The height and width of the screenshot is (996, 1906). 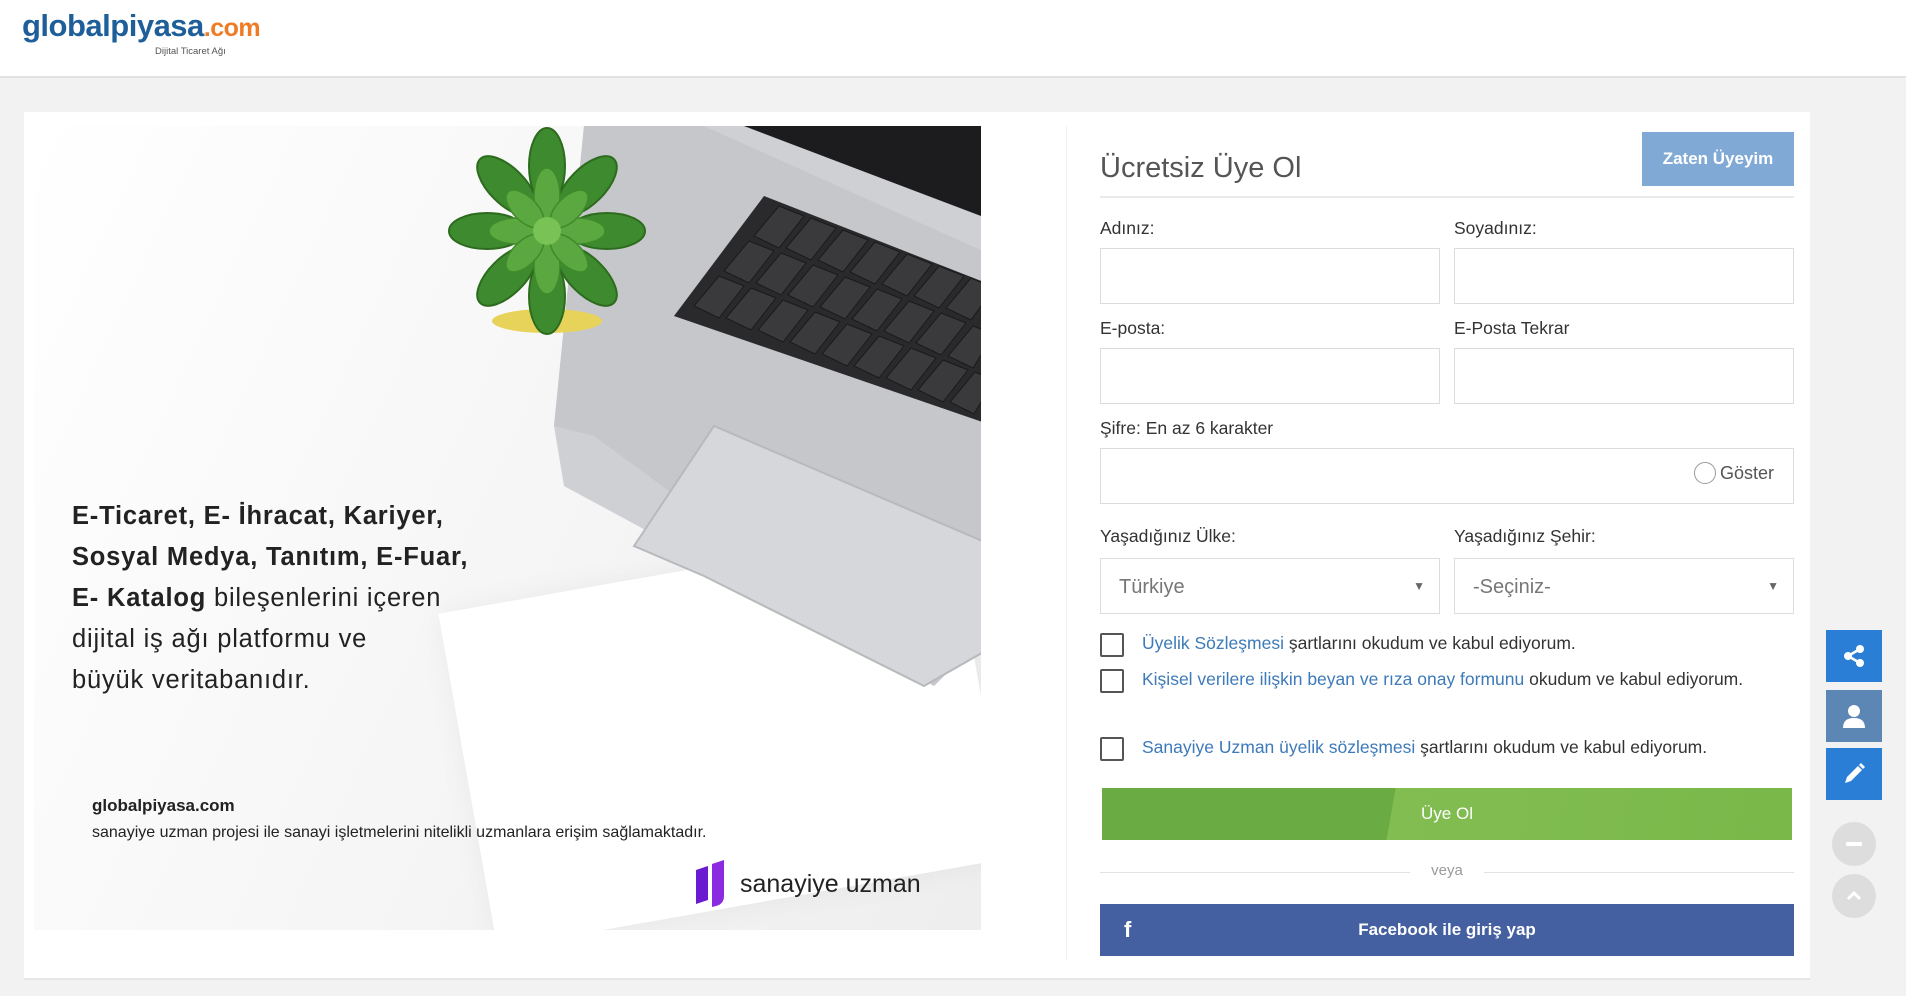 I want to click on membership-agreement-link: Üyelik Sözleşmesi, so click(x=1213, y=643).